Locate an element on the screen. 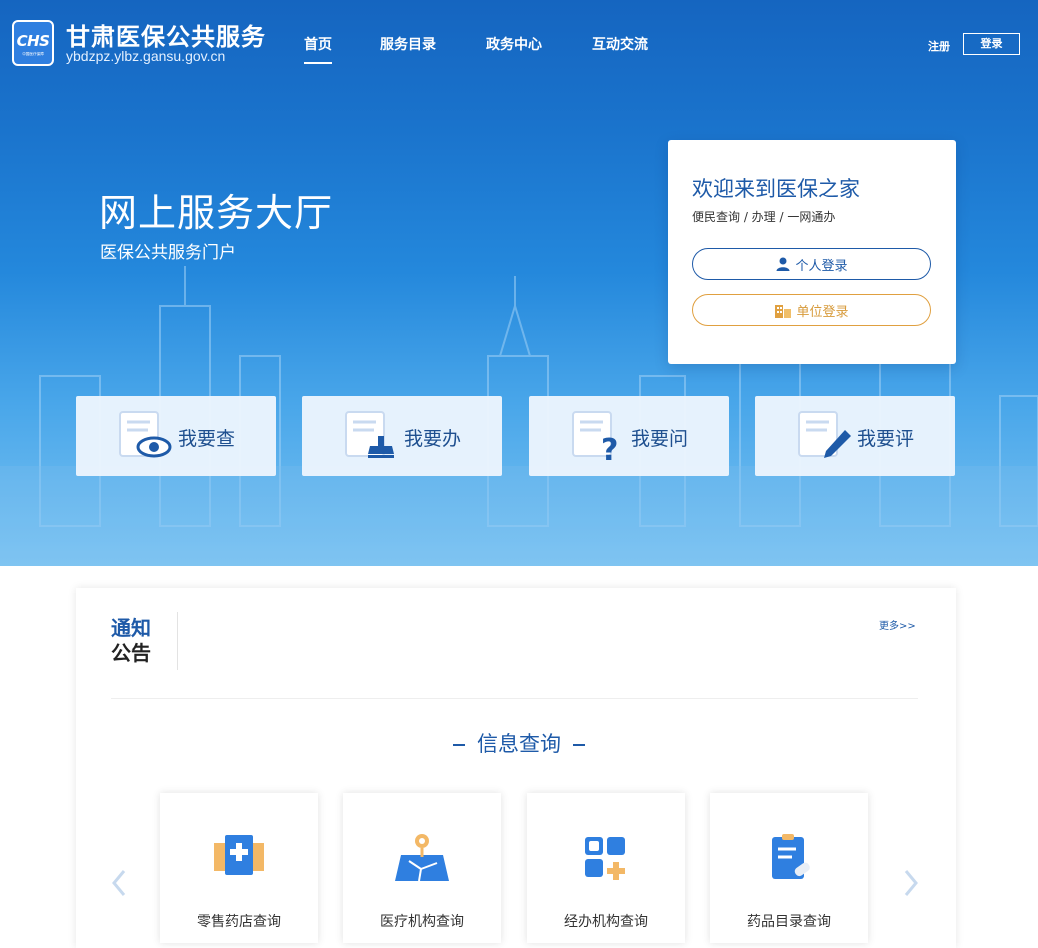  info-query-heading-text: 信息查询 is located at coordinates (519, 744).